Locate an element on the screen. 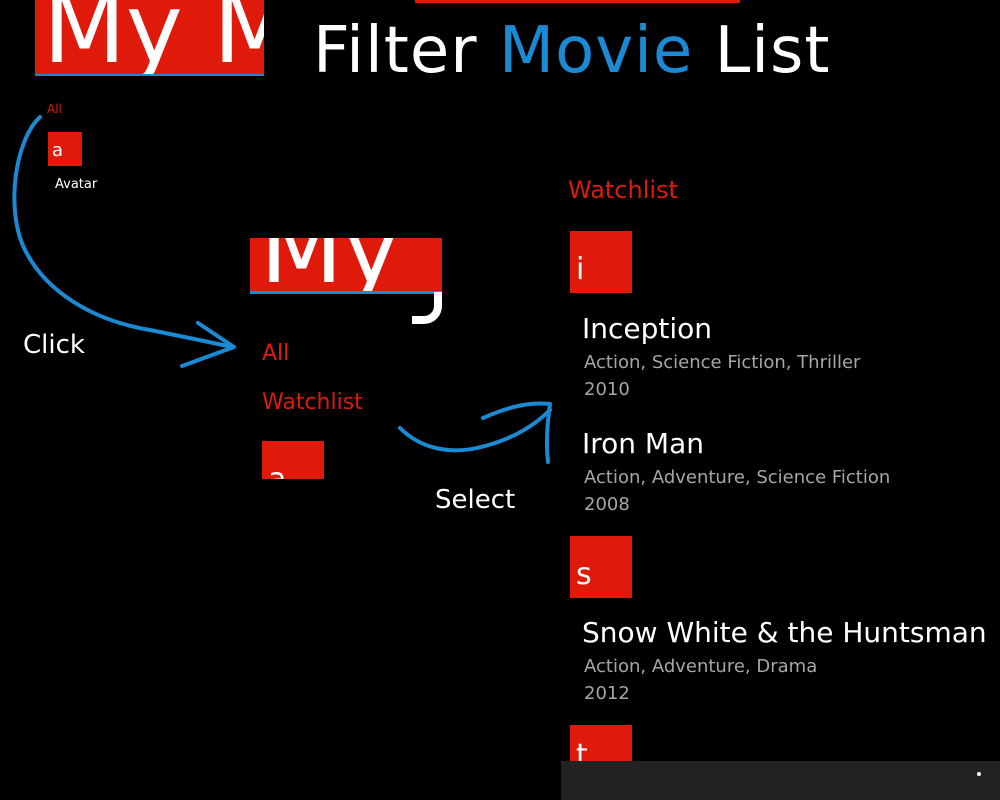 Image resolution: width=1000 pixels, height=800 pixels. group-tile-t: t is located at coordinates (601, 743).